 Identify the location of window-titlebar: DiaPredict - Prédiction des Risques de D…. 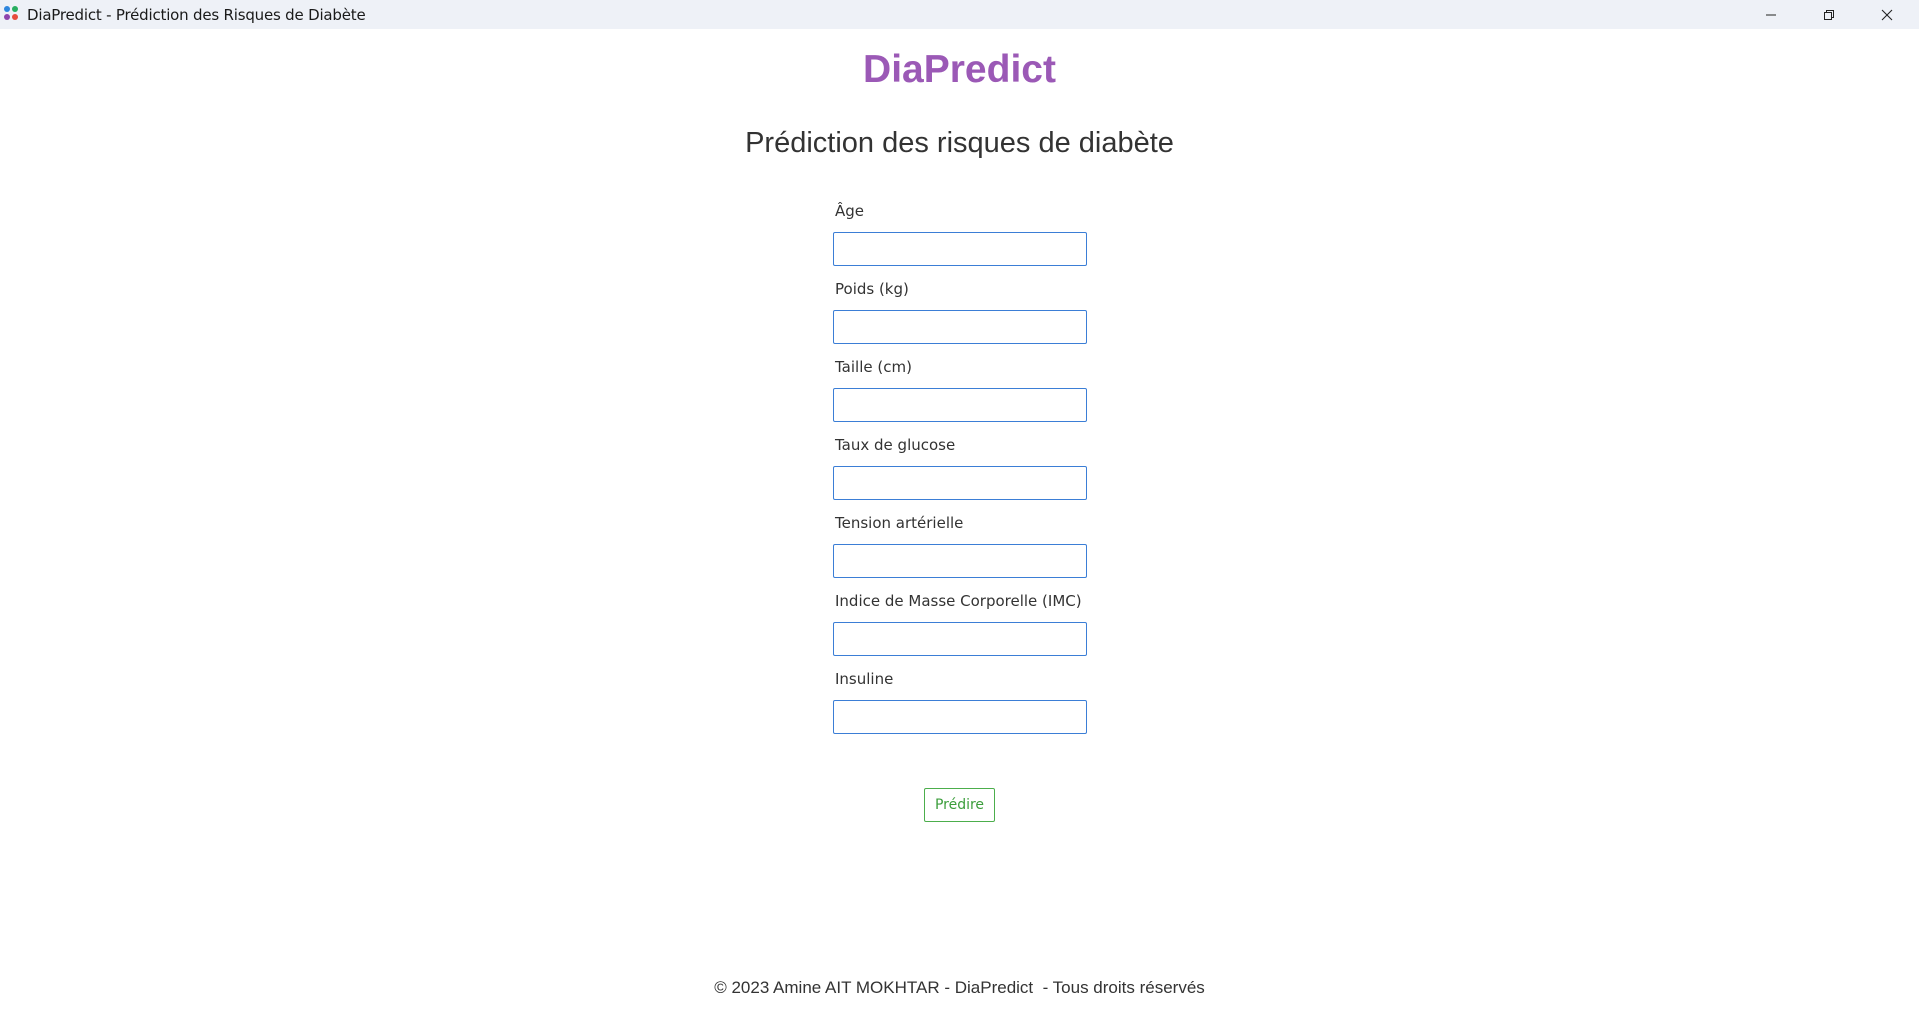
(959, 14).